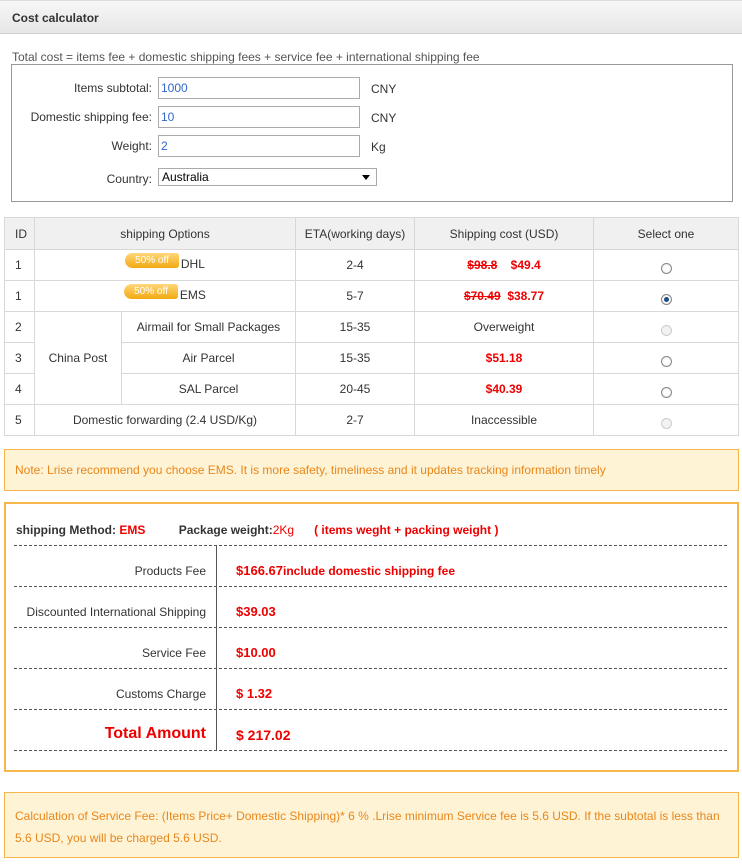 The width and height of the screenshot is (742, 865). I want to click on country-label: Country:, so click(129, 179).